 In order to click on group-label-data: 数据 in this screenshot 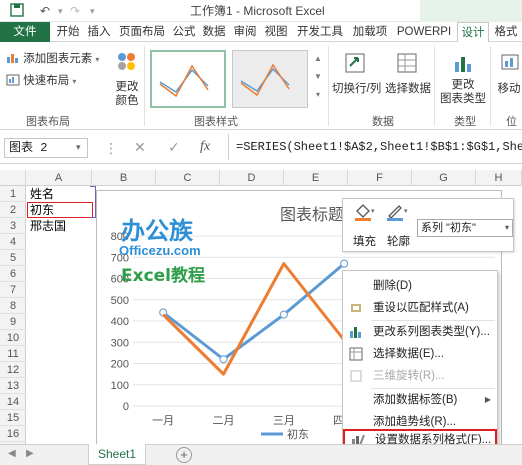, I will do `click(383, 122)`.